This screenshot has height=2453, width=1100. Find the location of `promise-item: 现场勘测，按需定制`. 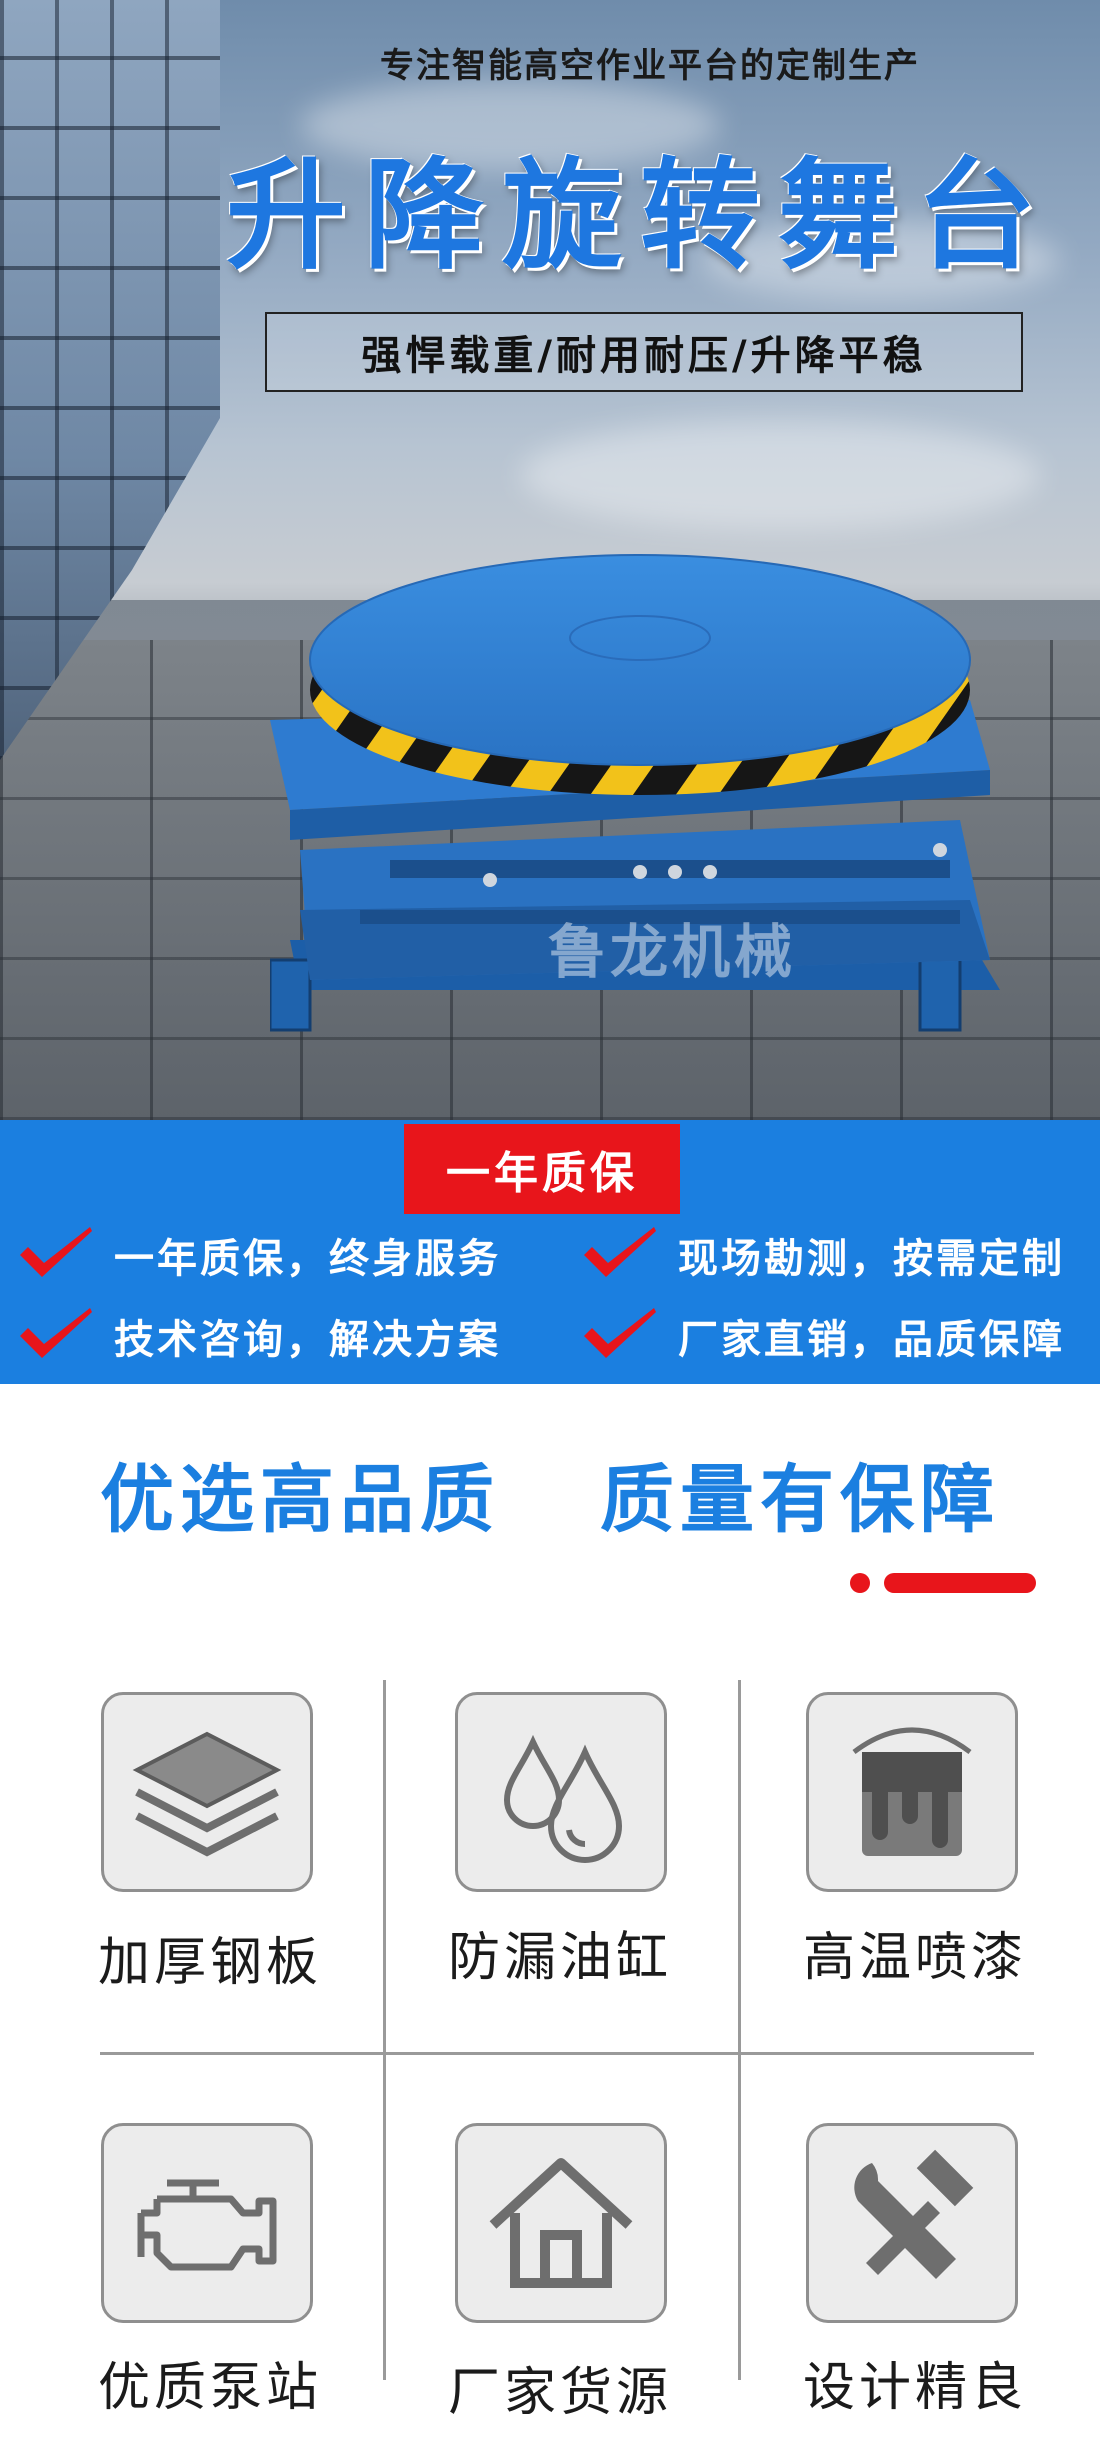

promise-item: 现场勘测，按需定制 is located at coordinates (822, 1255).